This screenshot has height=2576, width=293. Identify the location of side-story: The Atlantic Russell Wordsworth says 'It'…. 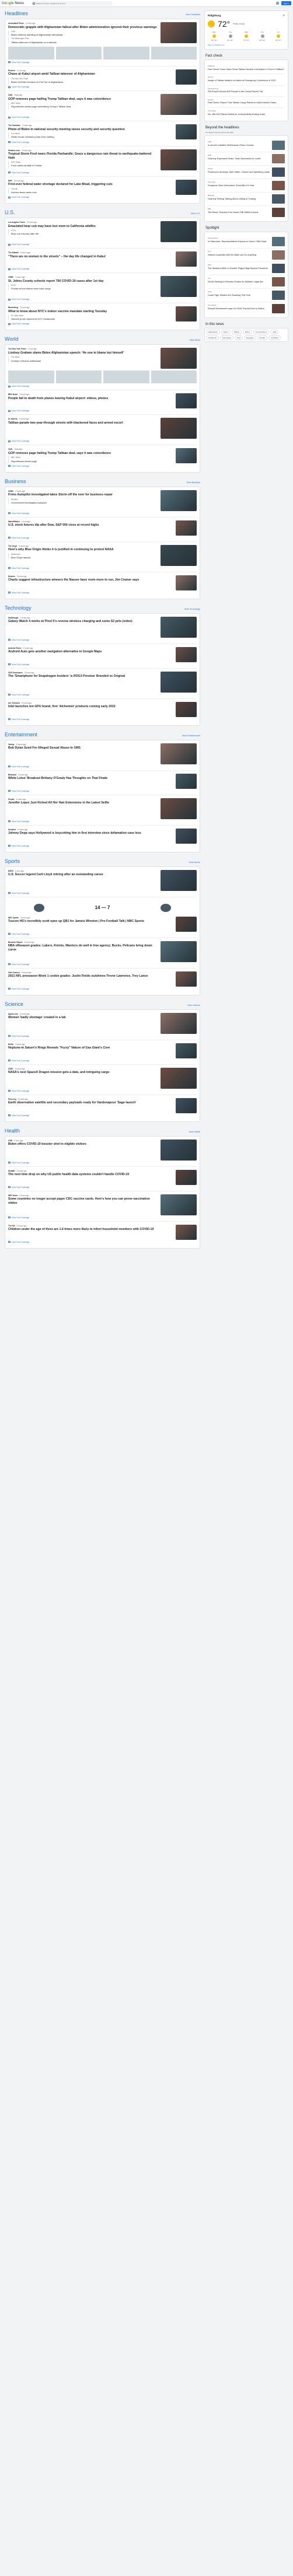
(247, 308).